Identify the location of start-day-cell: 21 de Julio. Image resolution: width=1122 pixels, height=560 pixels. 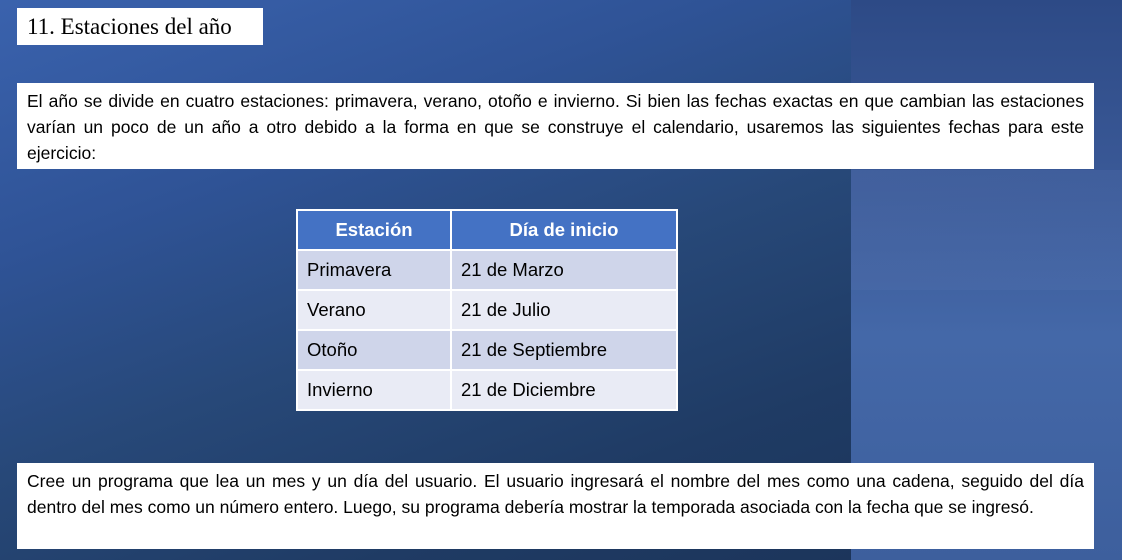
(564, 310).